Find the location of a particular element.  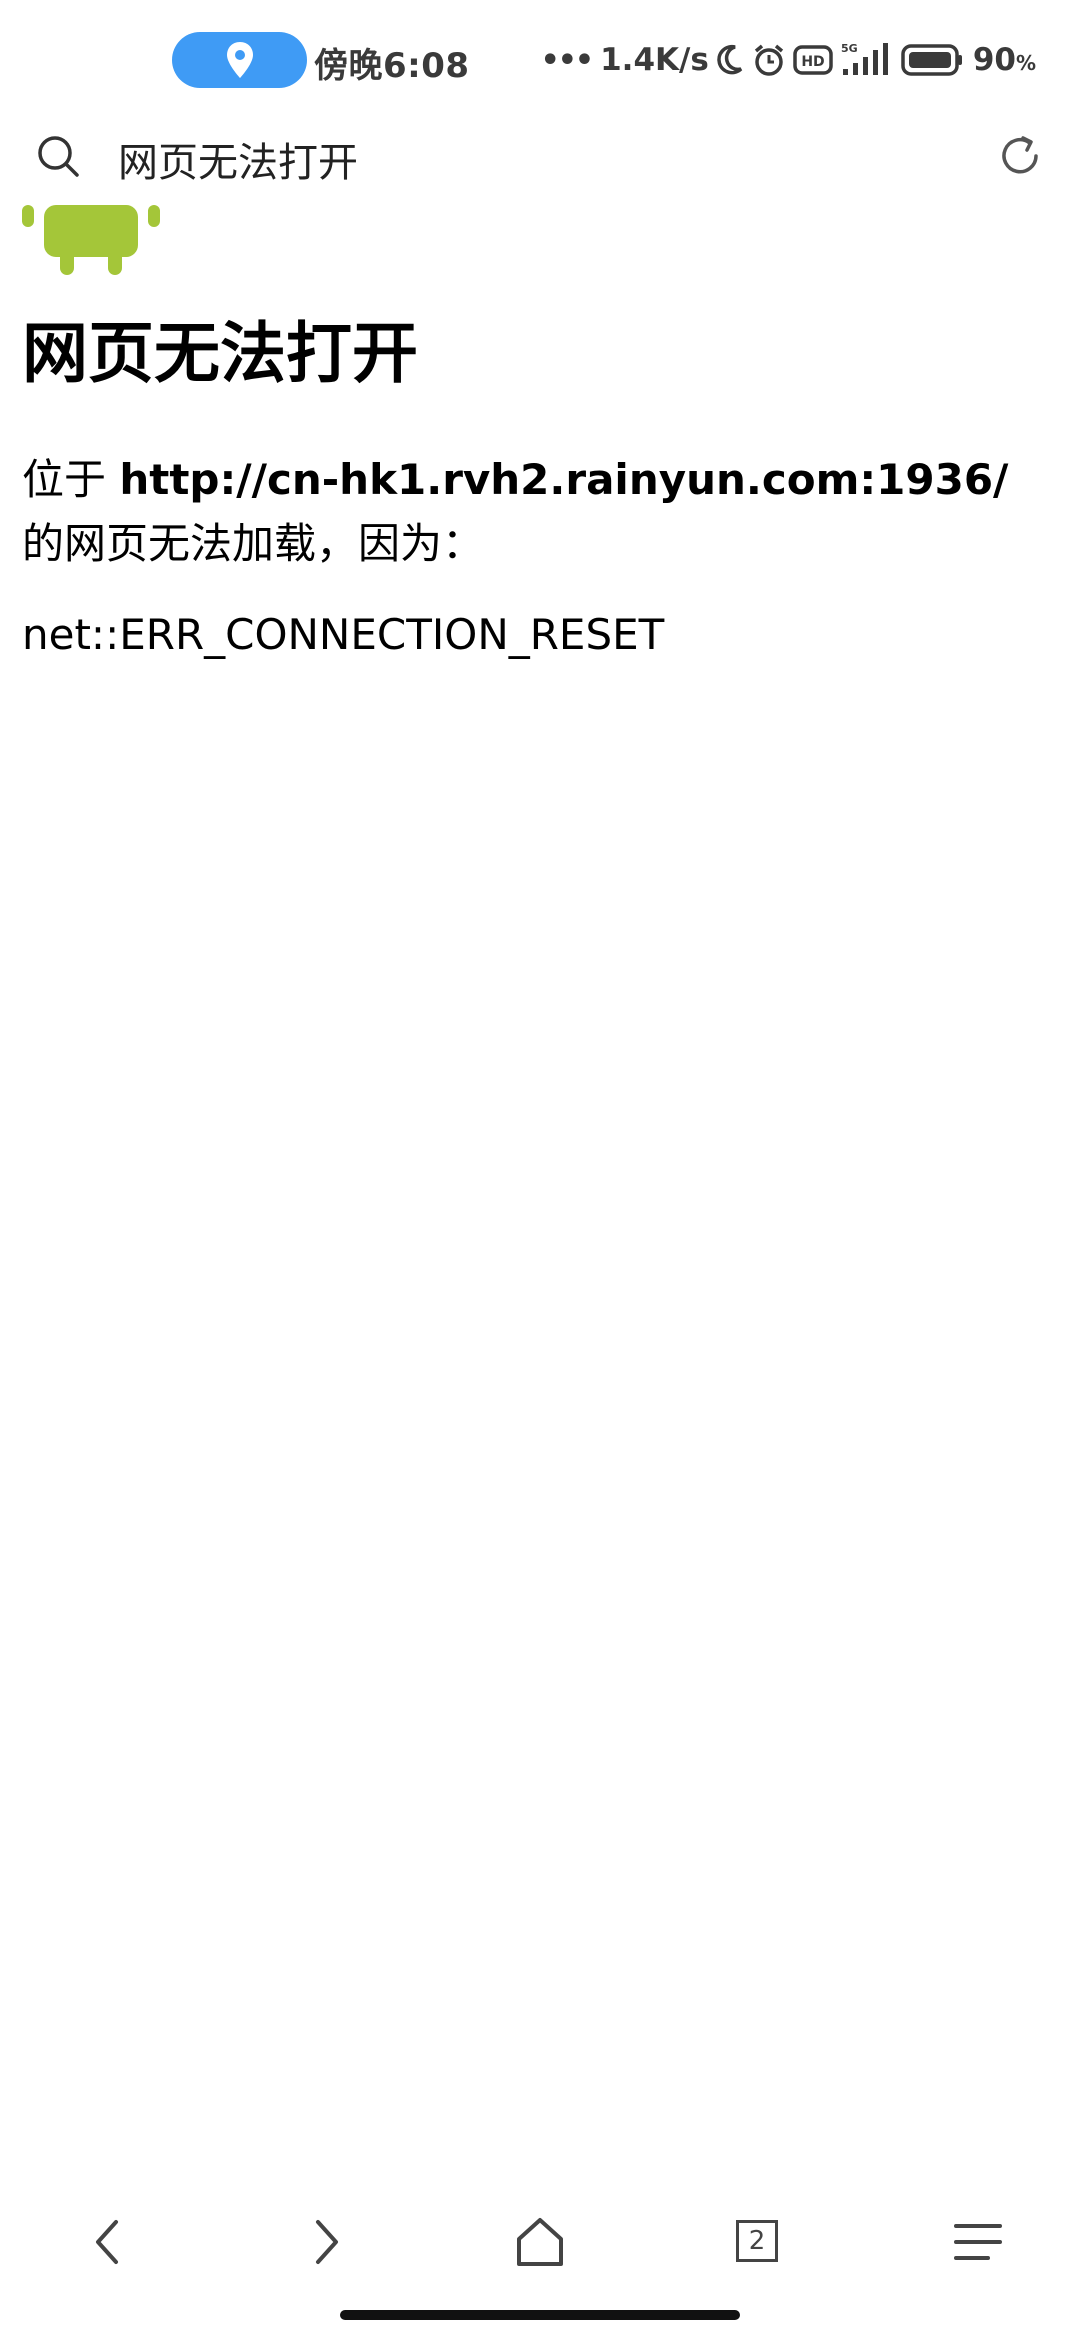

hd-icon: HD is located at coordinates (813, 60).